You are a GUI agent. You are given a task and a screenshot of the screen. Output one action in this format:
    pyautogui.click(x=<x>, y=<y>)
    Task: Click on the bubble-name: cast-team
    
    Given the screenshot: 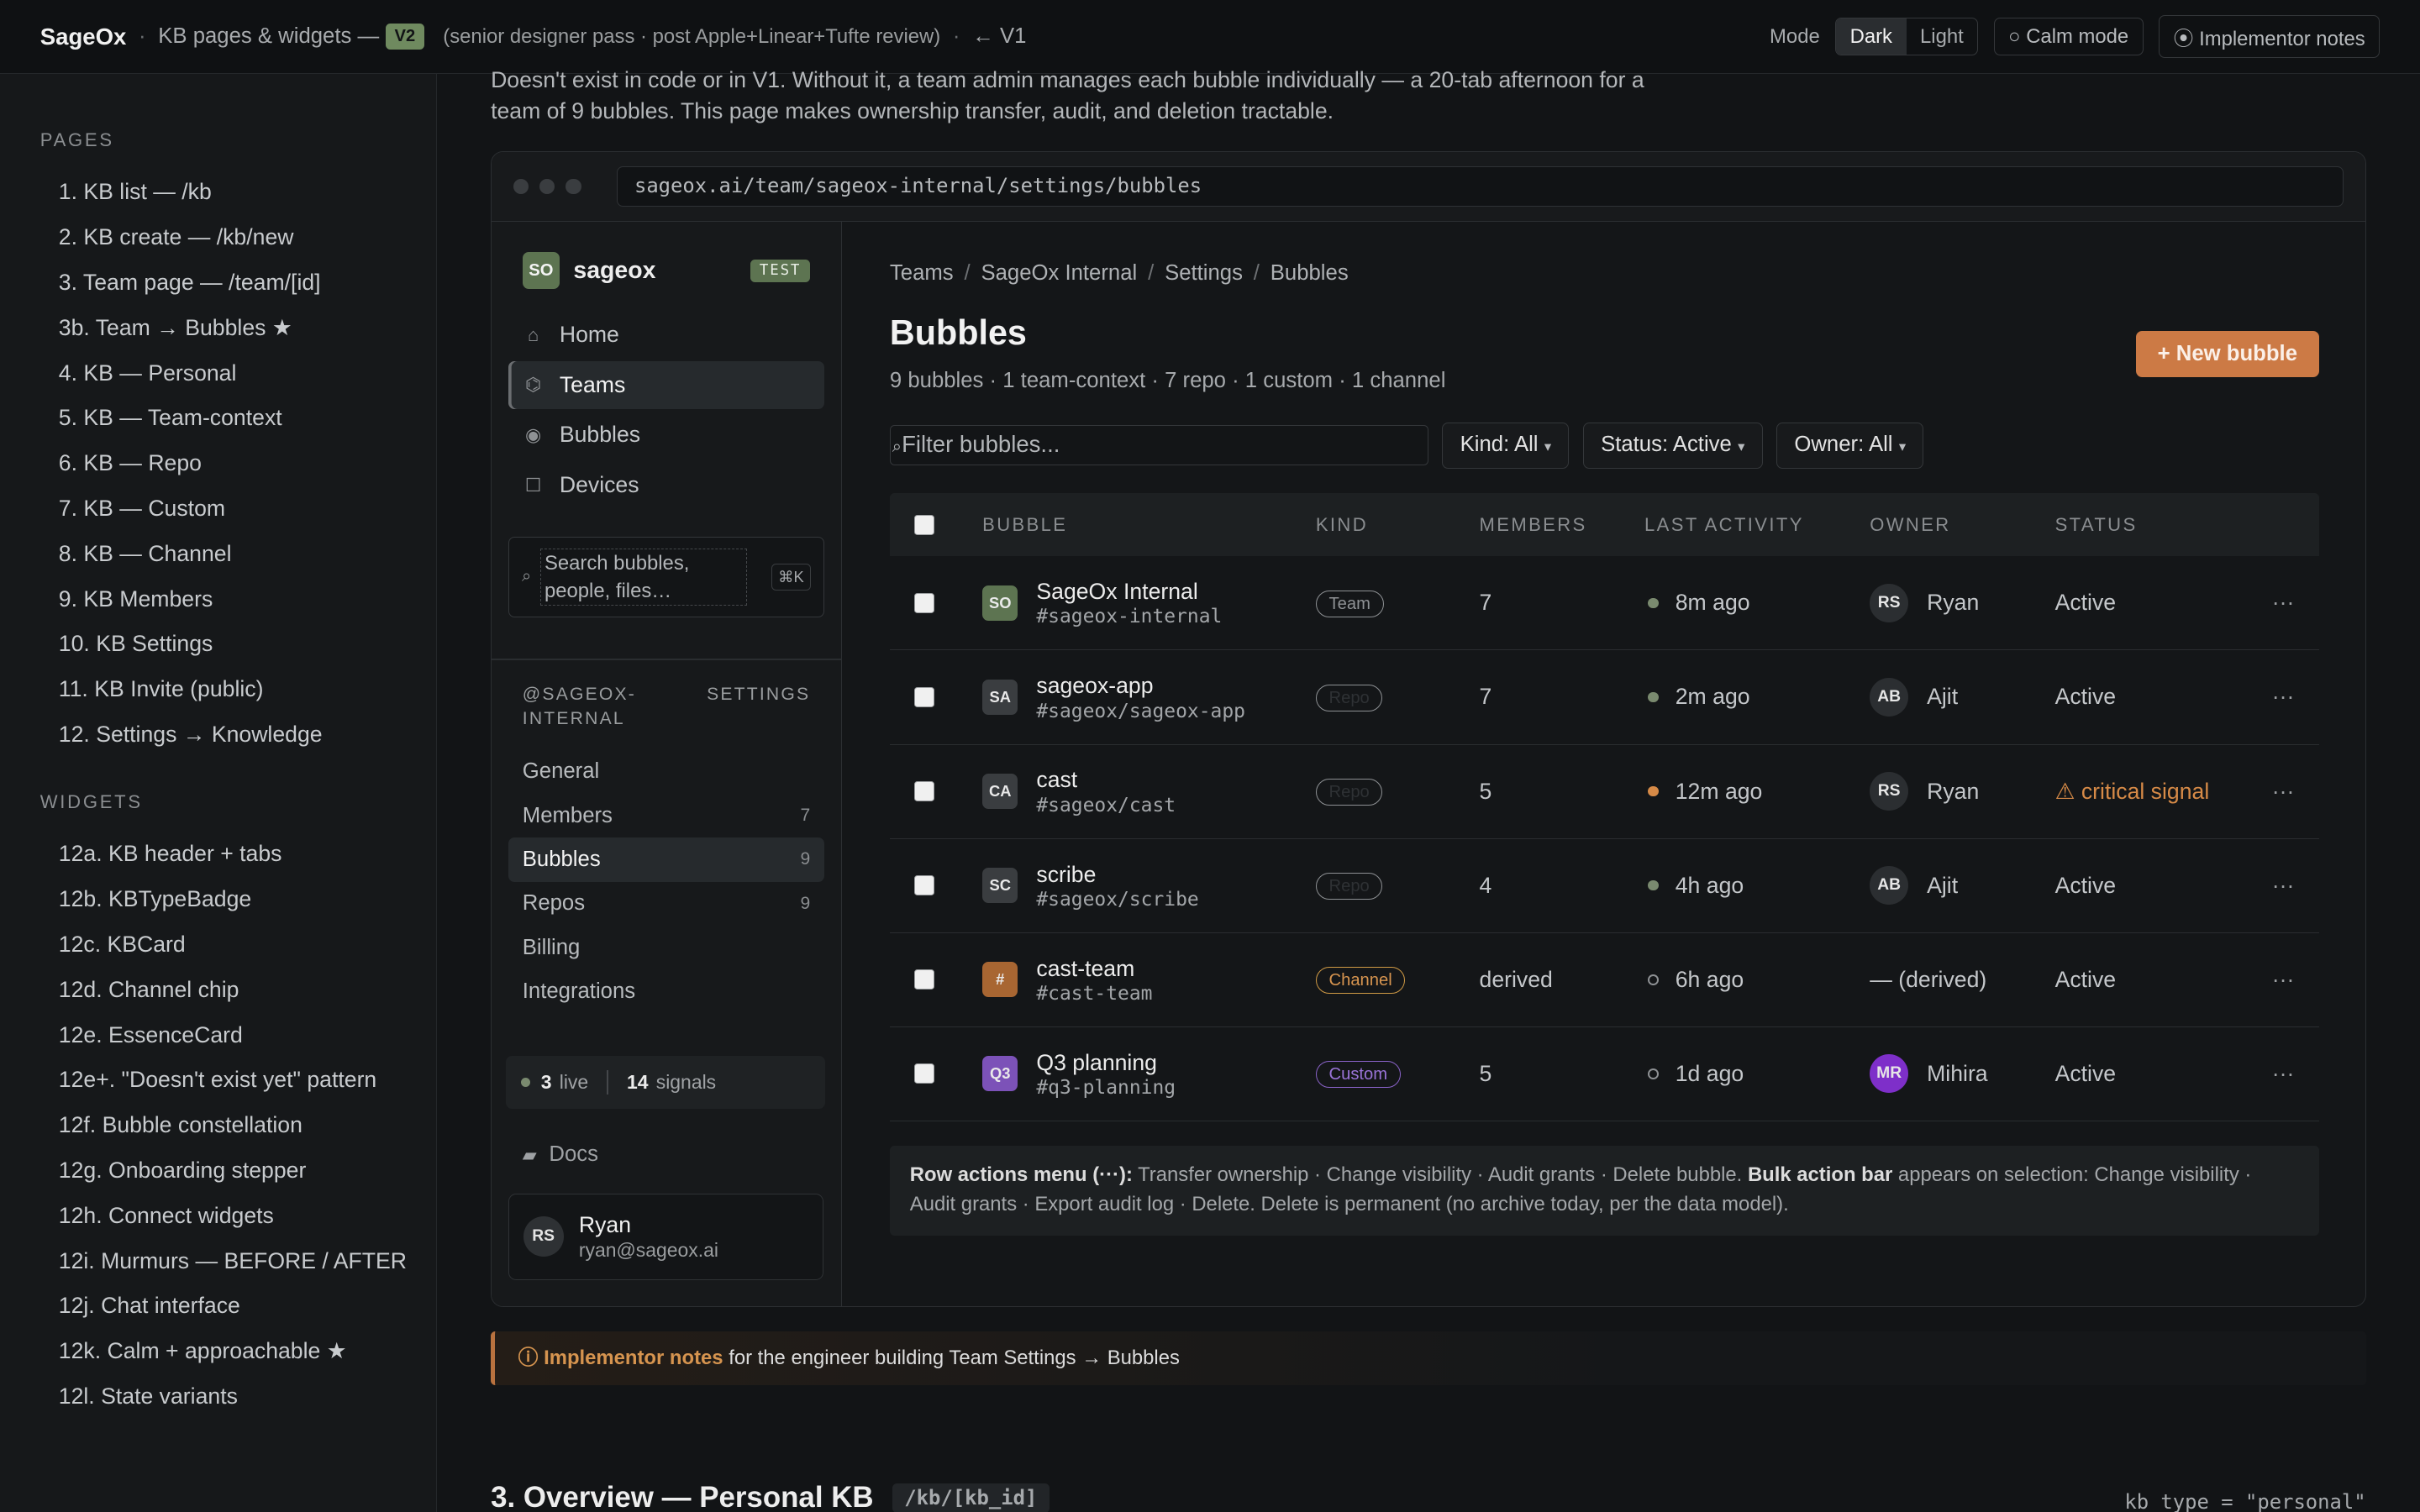 What is the action you would take?
    pyautogui.click(x=1094, y=969)
    